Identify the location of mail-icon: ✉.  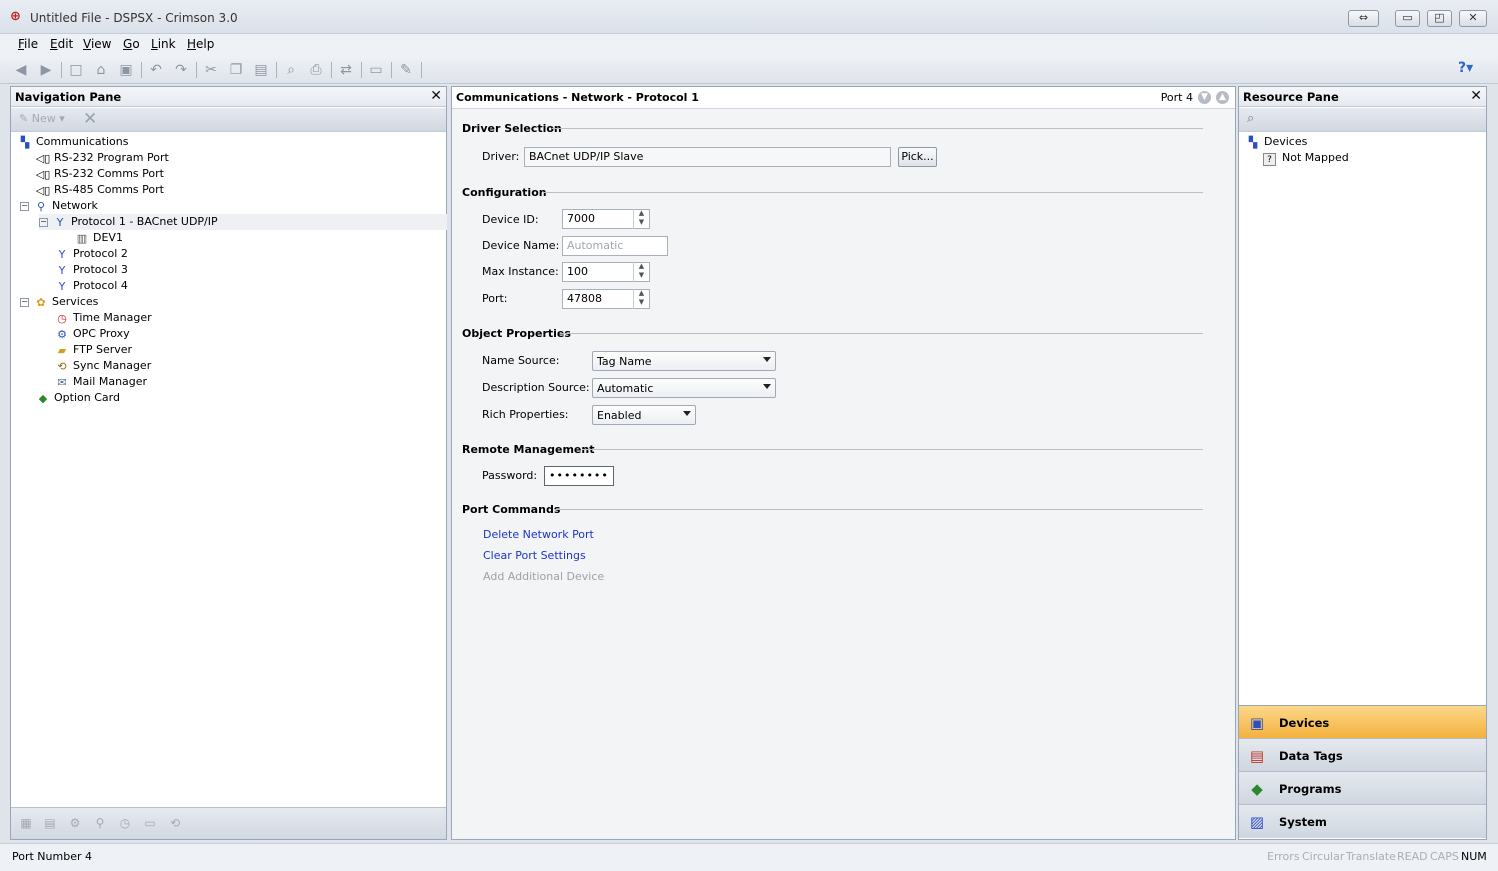
(62, 382).